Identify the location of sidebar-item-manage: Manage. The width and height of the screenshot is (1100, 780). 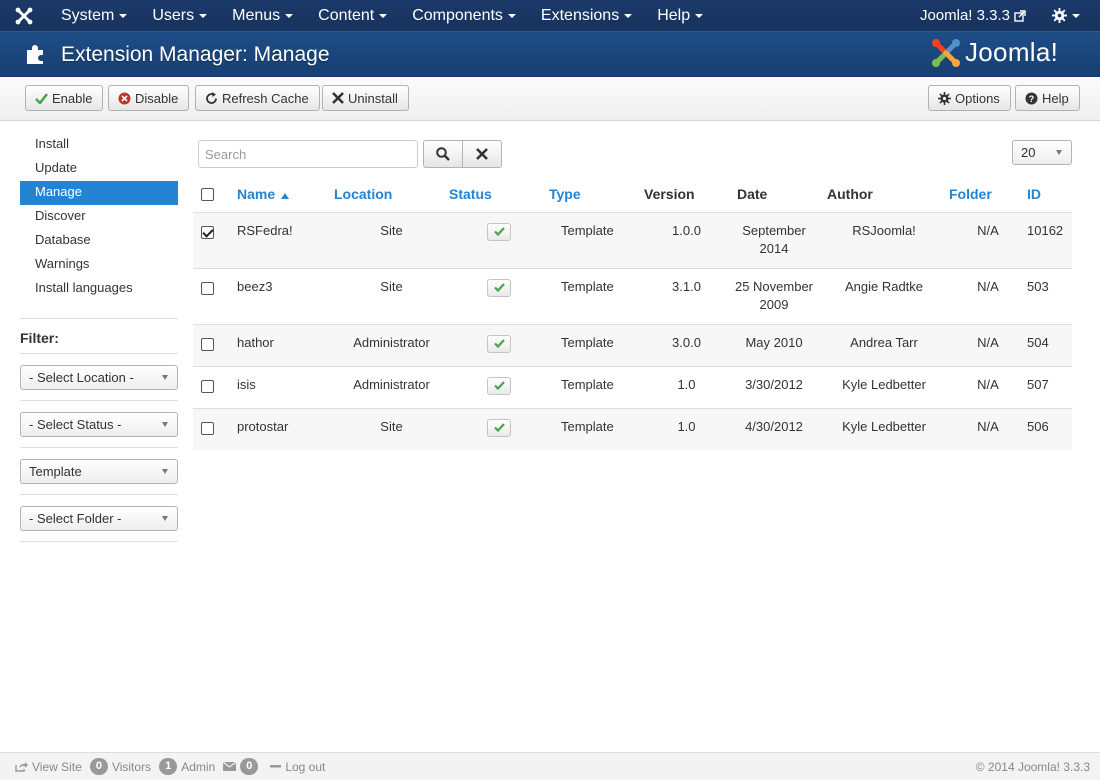
(99, 193).